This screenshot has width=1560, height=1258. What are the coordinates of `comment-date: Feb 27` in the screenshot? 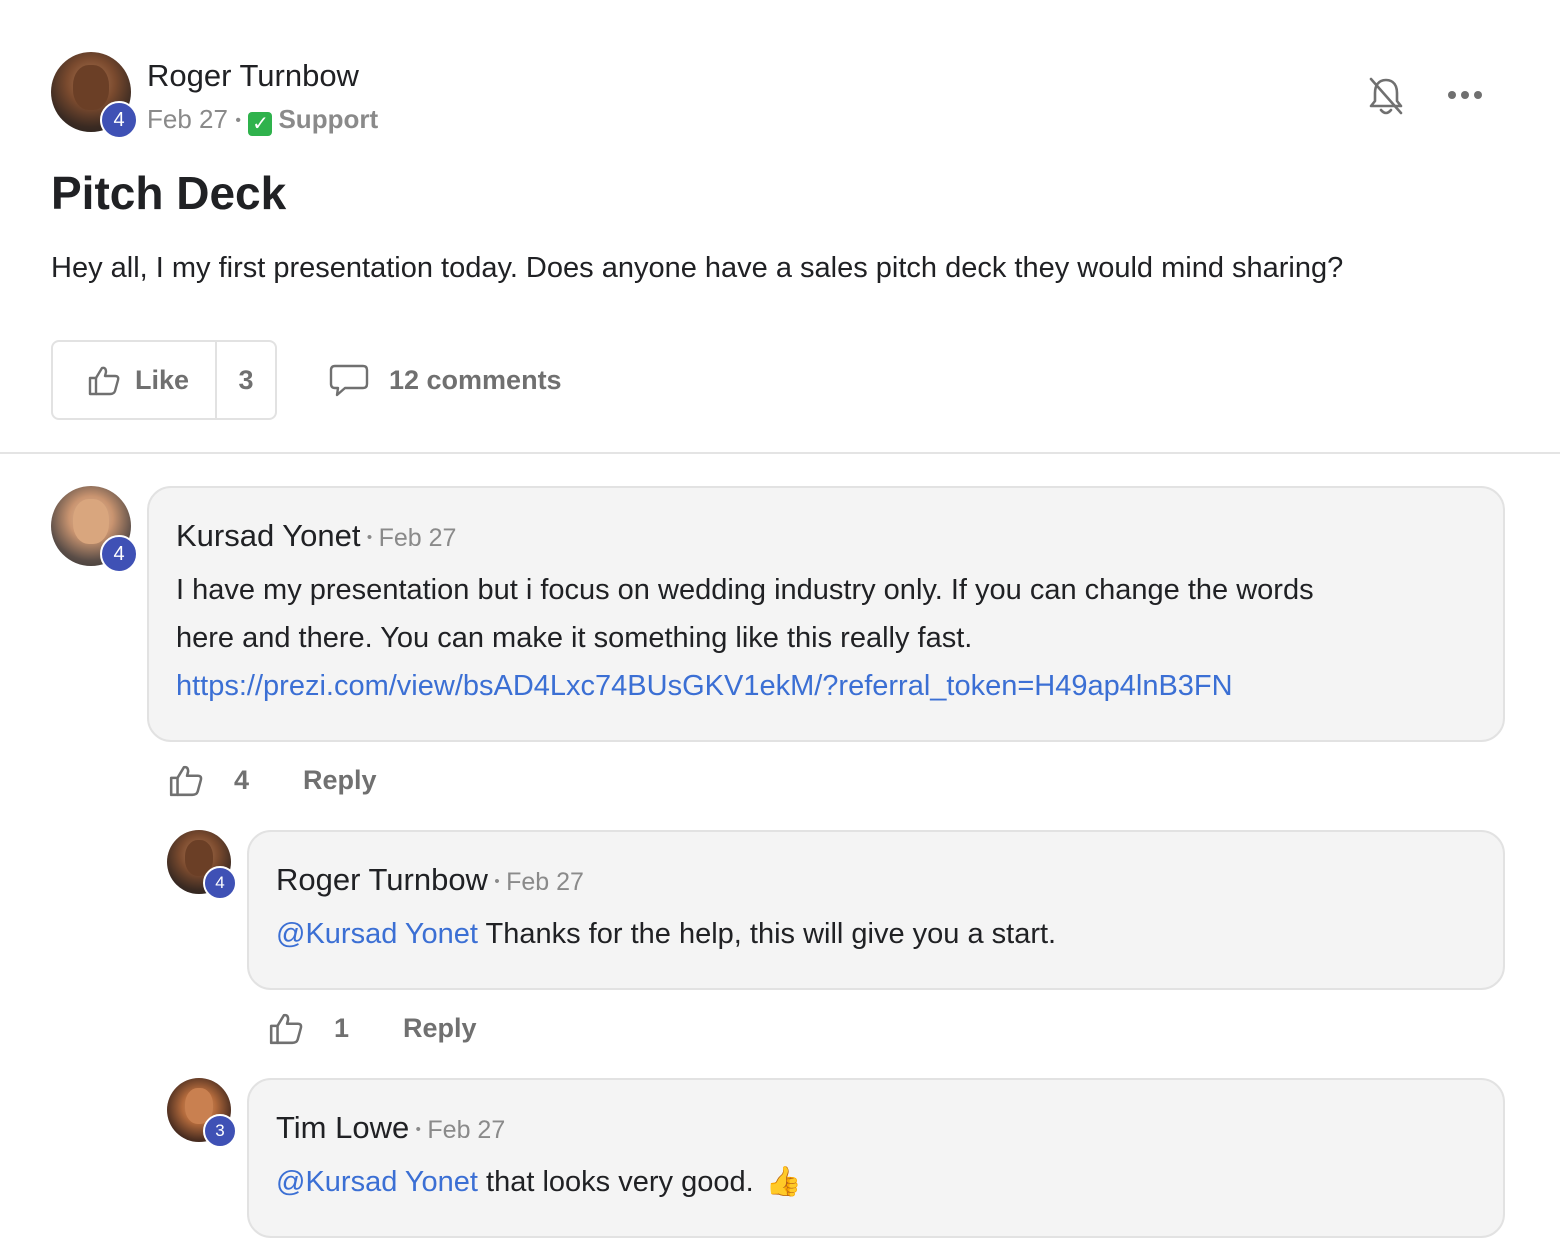 It's located at (417, 538).